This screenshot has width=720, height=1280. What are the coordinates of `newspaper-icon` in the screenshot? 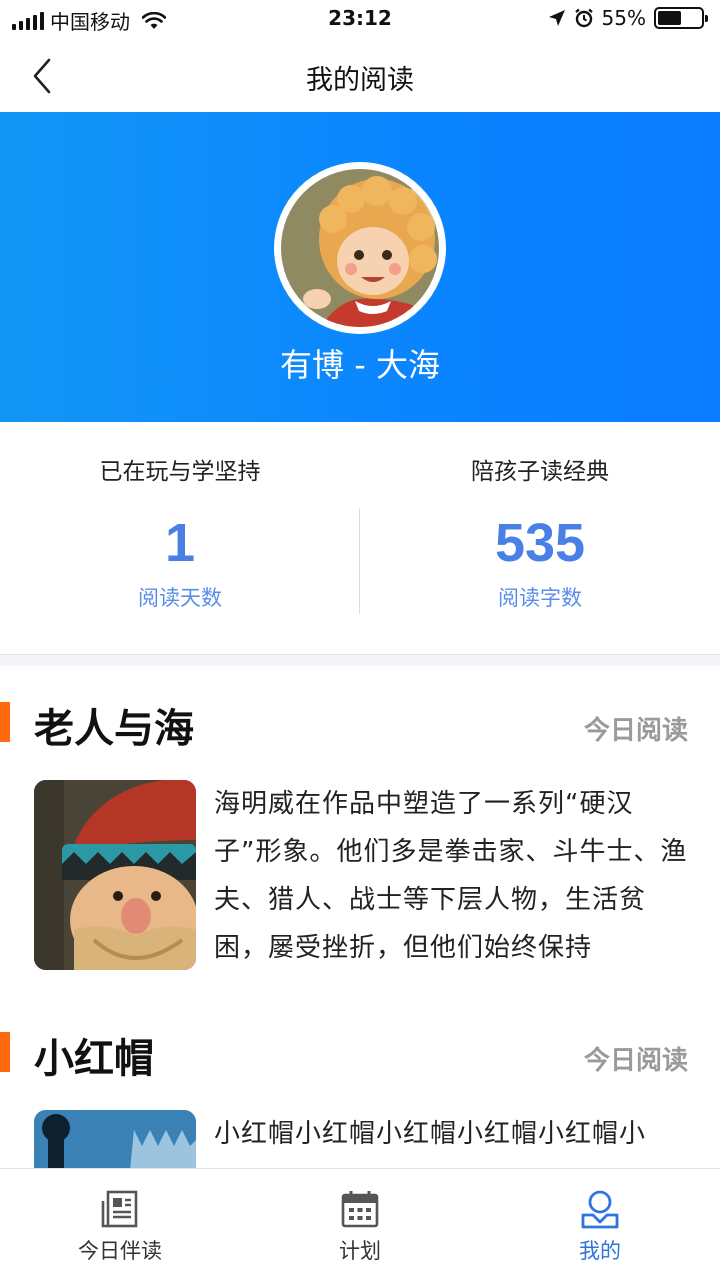 It's located at (119, 1209).